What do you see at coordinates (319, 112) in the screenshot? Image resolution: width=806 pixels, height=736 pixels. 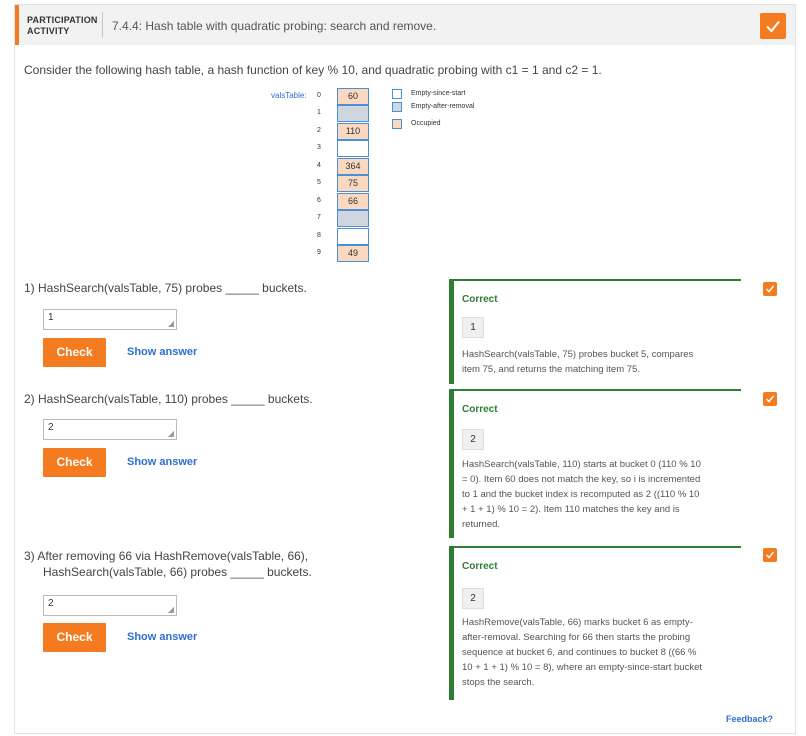 I see `bucket-index: 1` at bounding box center [319, 112].